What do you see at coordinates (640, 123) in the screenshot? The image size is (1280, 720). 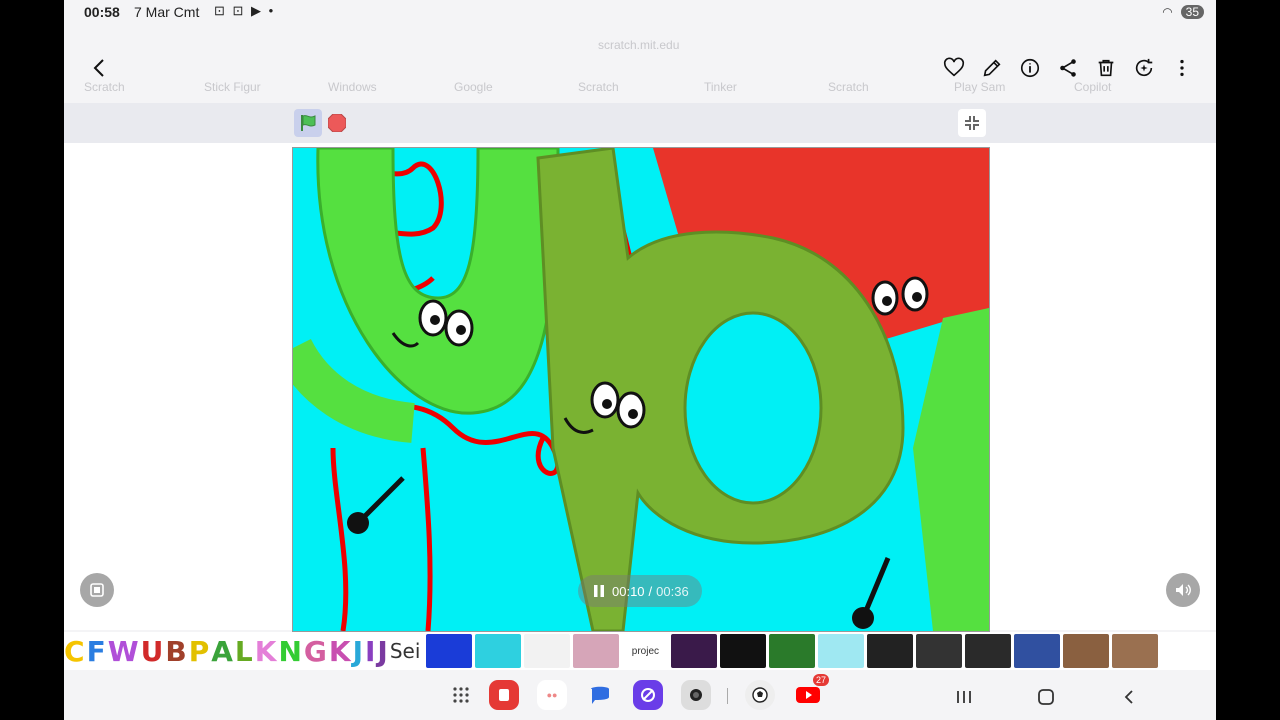 I see `scratch-controls-bar` at bounding box center [640, 123].